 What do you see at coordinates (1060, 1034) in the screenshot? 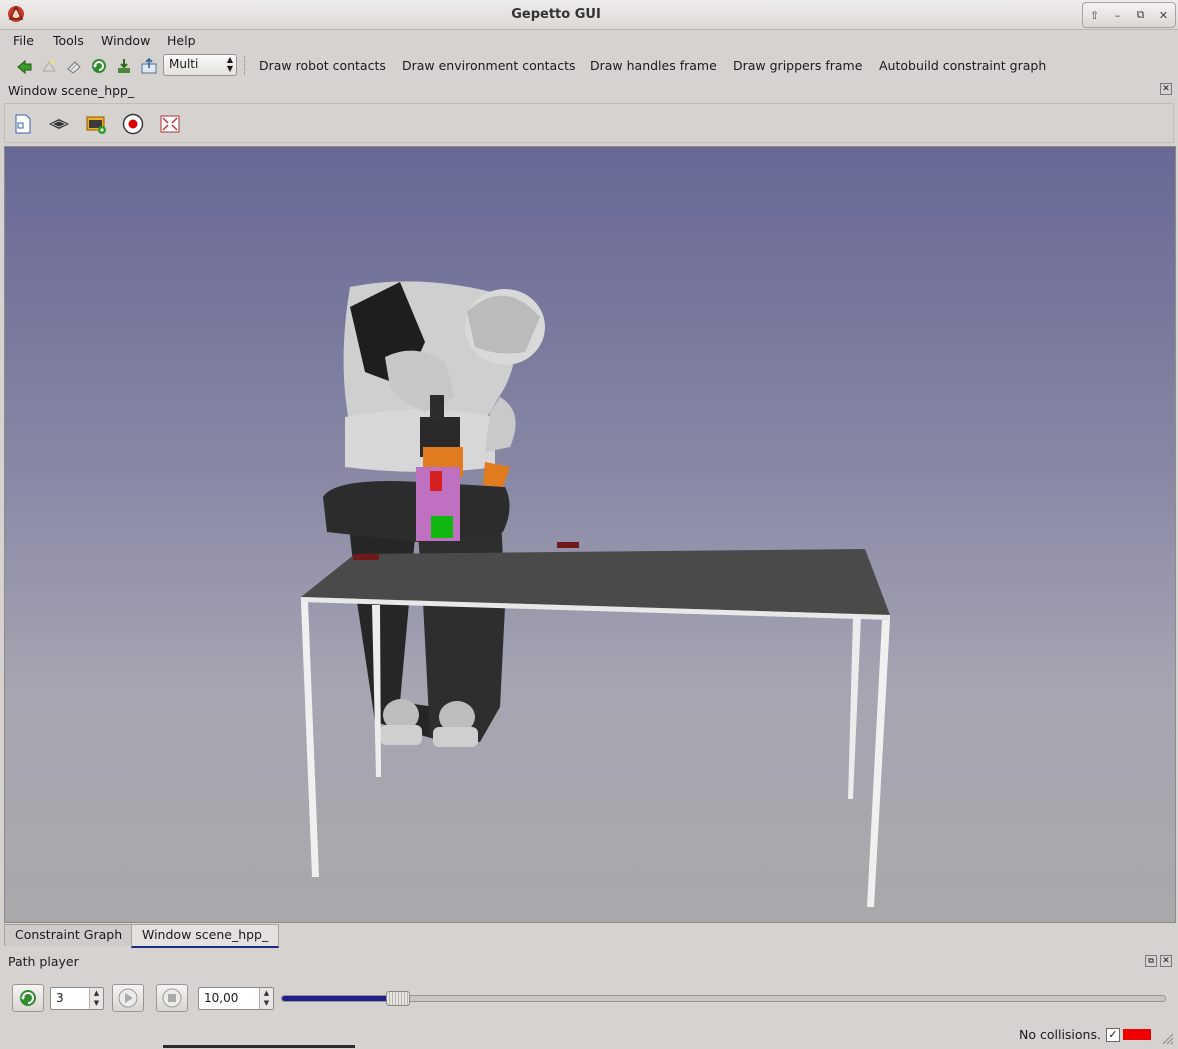
I see `collision-status: No collisions.` at bounding box center [1060, 1034].